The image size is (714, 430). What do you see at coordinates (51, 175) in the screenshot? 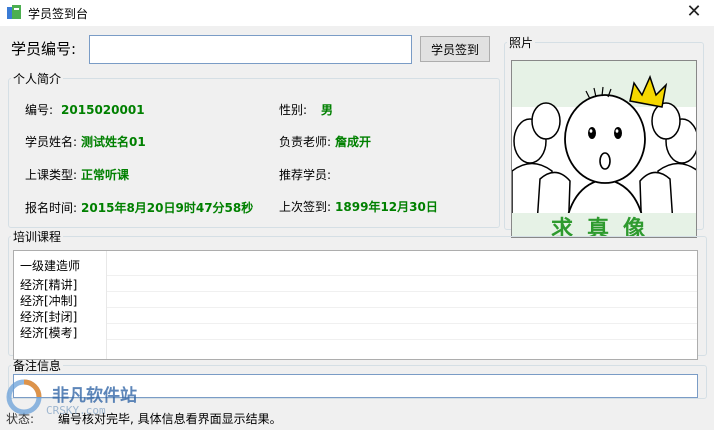
I see `class-type-label: 上课类型:` at bounding box center [51, 175].